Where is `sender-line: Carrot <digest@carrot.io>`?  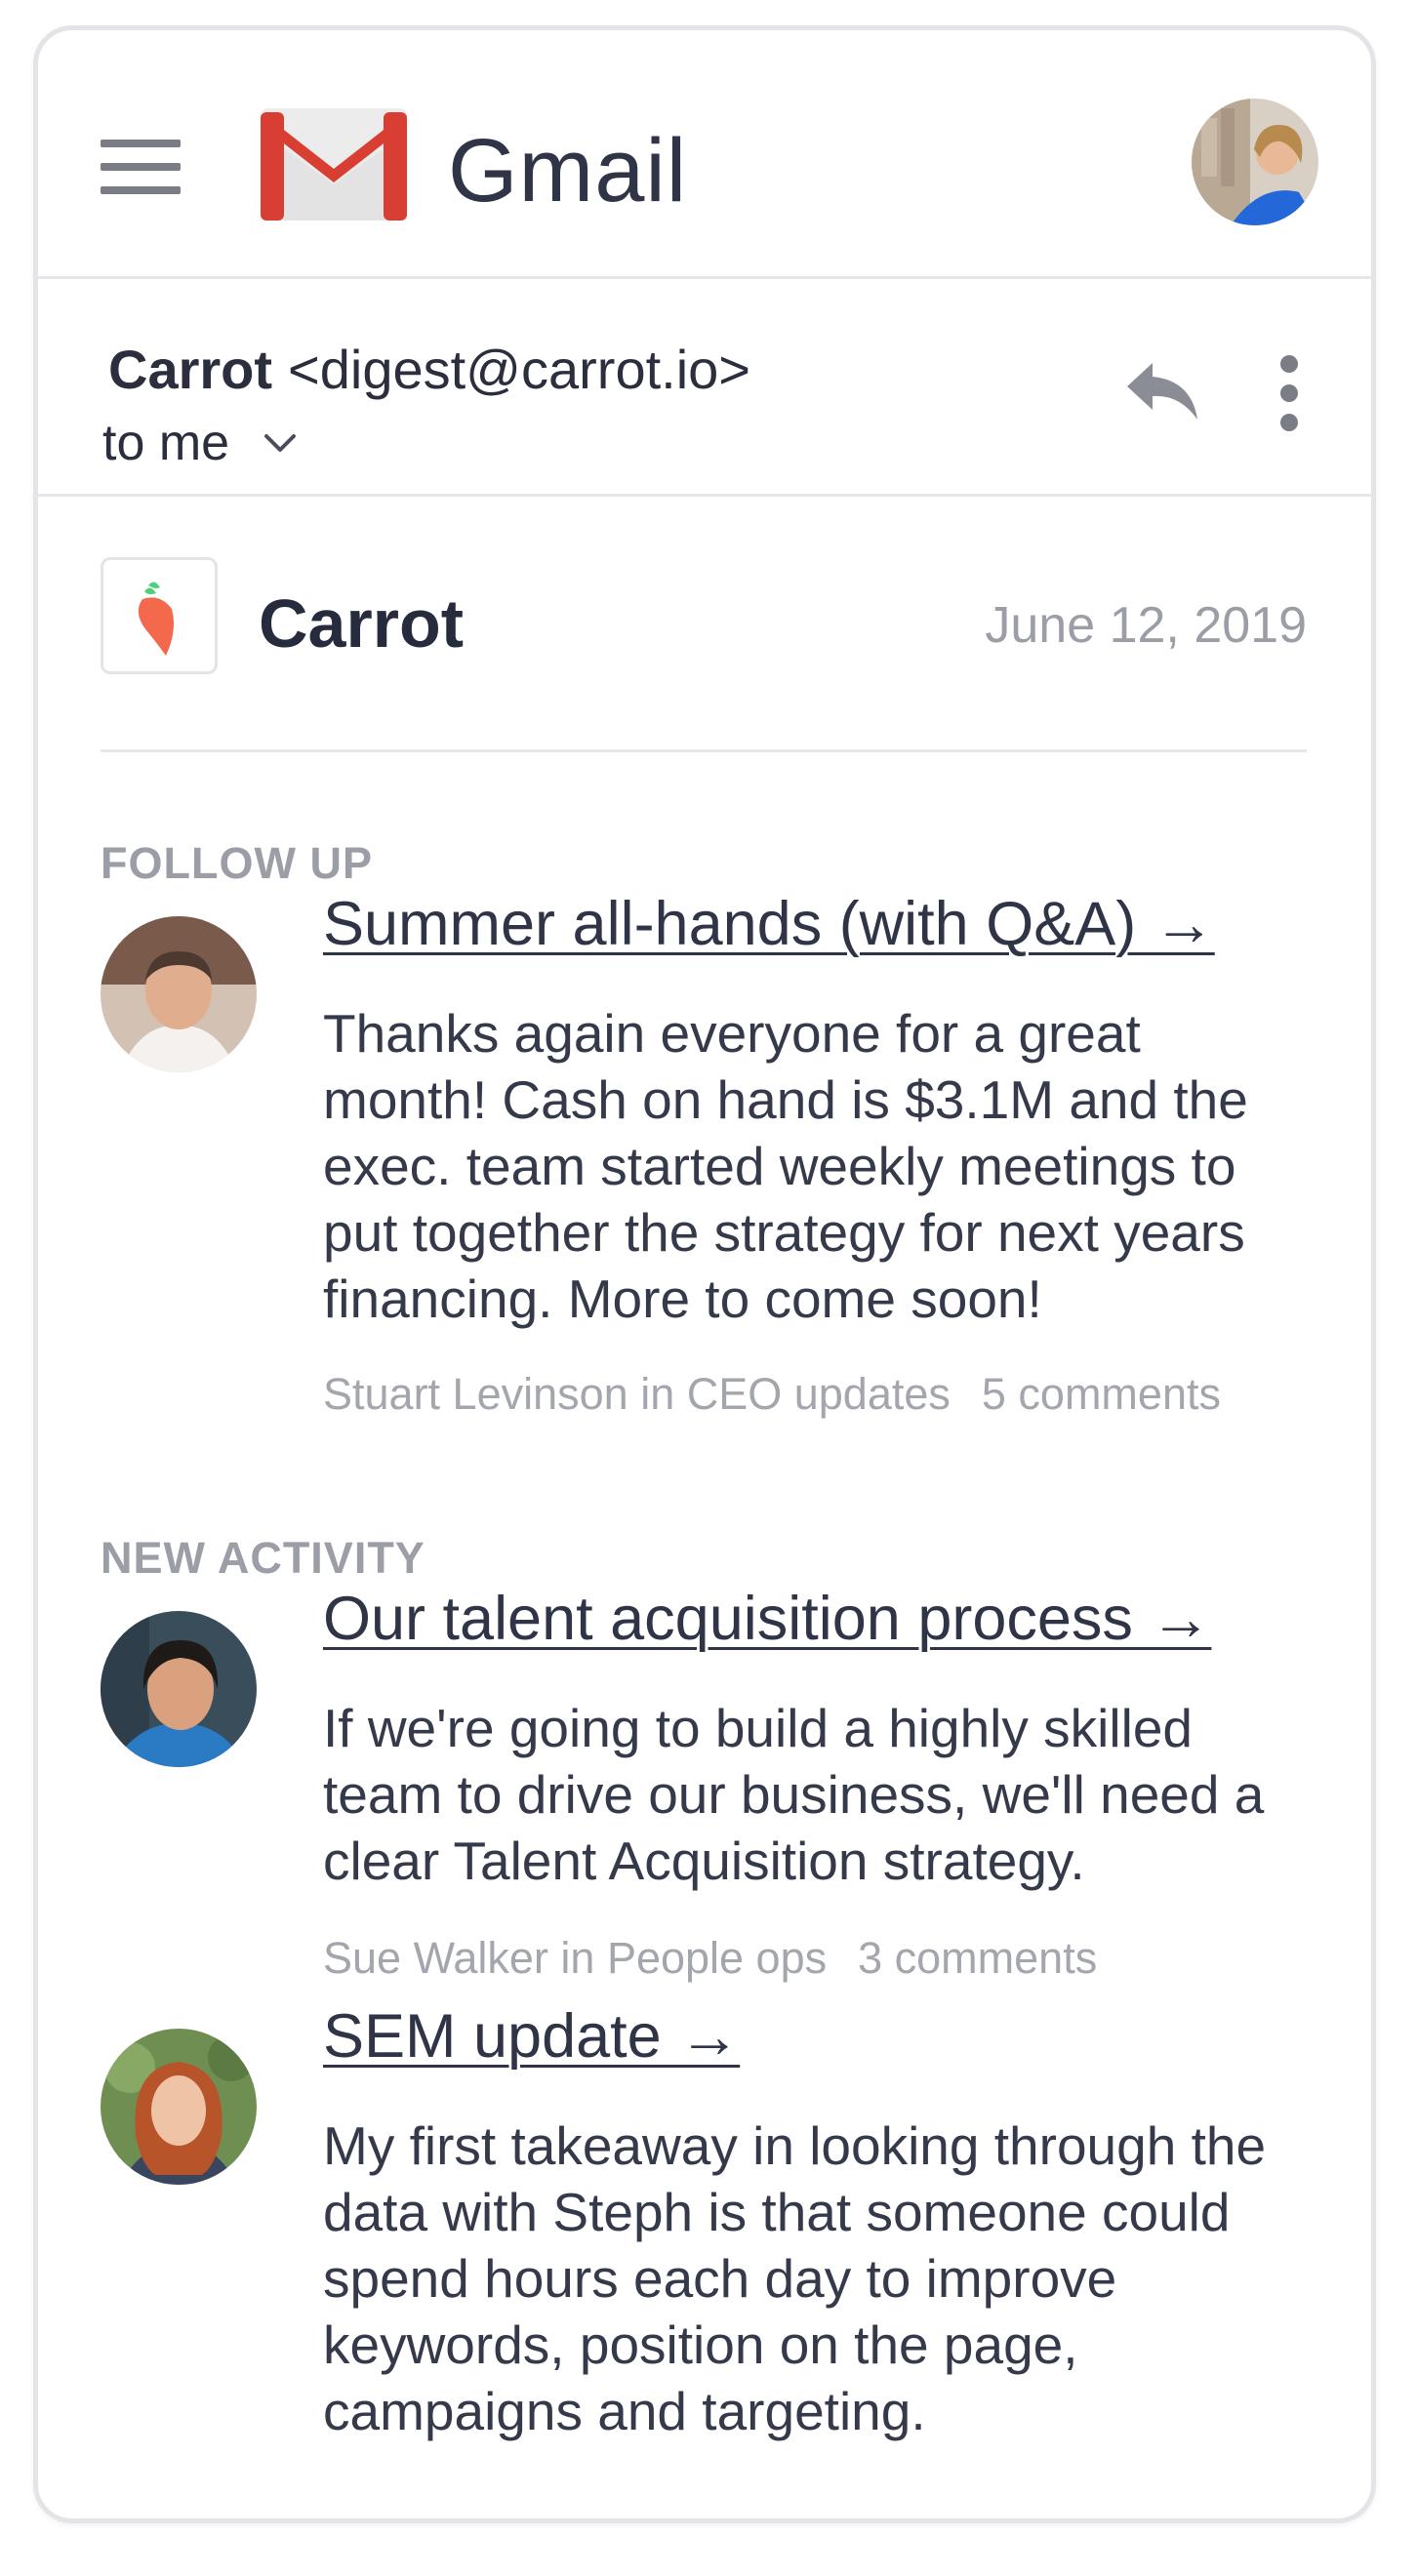
sender-line: Carrot <digest@carrot.io> is located at coordinates (429, 369).